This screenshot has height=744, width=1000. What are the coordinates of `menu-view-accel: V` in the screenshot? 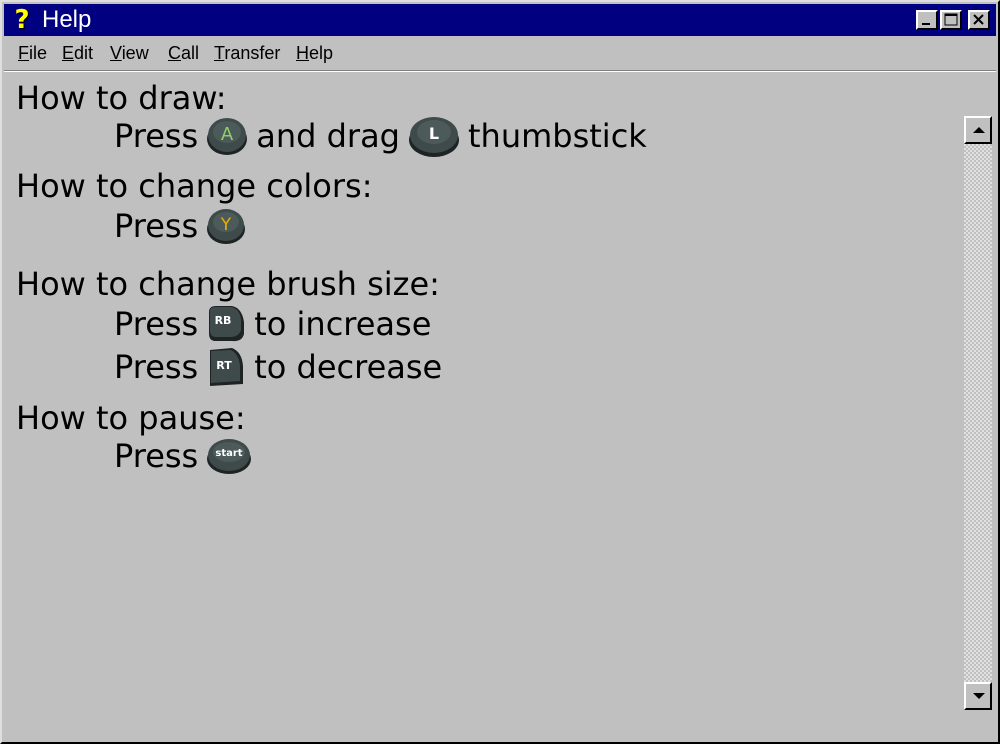 It's located at (116, 53).